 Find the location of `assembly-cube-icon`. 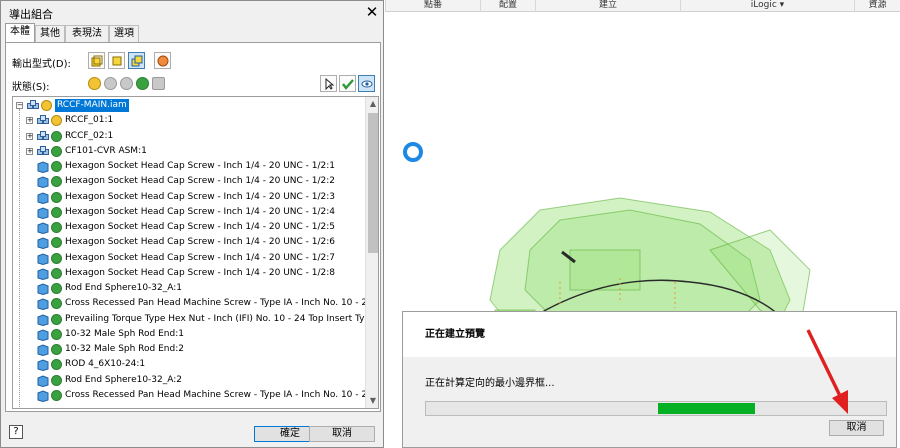

assembly-cube-icon is located at coordinates (96, 60).